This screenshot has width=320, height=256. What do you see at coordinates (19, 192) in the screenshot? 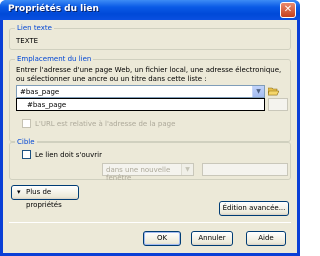
I see `chevron-down-icon: ▾` at bounding box center [19, 192].